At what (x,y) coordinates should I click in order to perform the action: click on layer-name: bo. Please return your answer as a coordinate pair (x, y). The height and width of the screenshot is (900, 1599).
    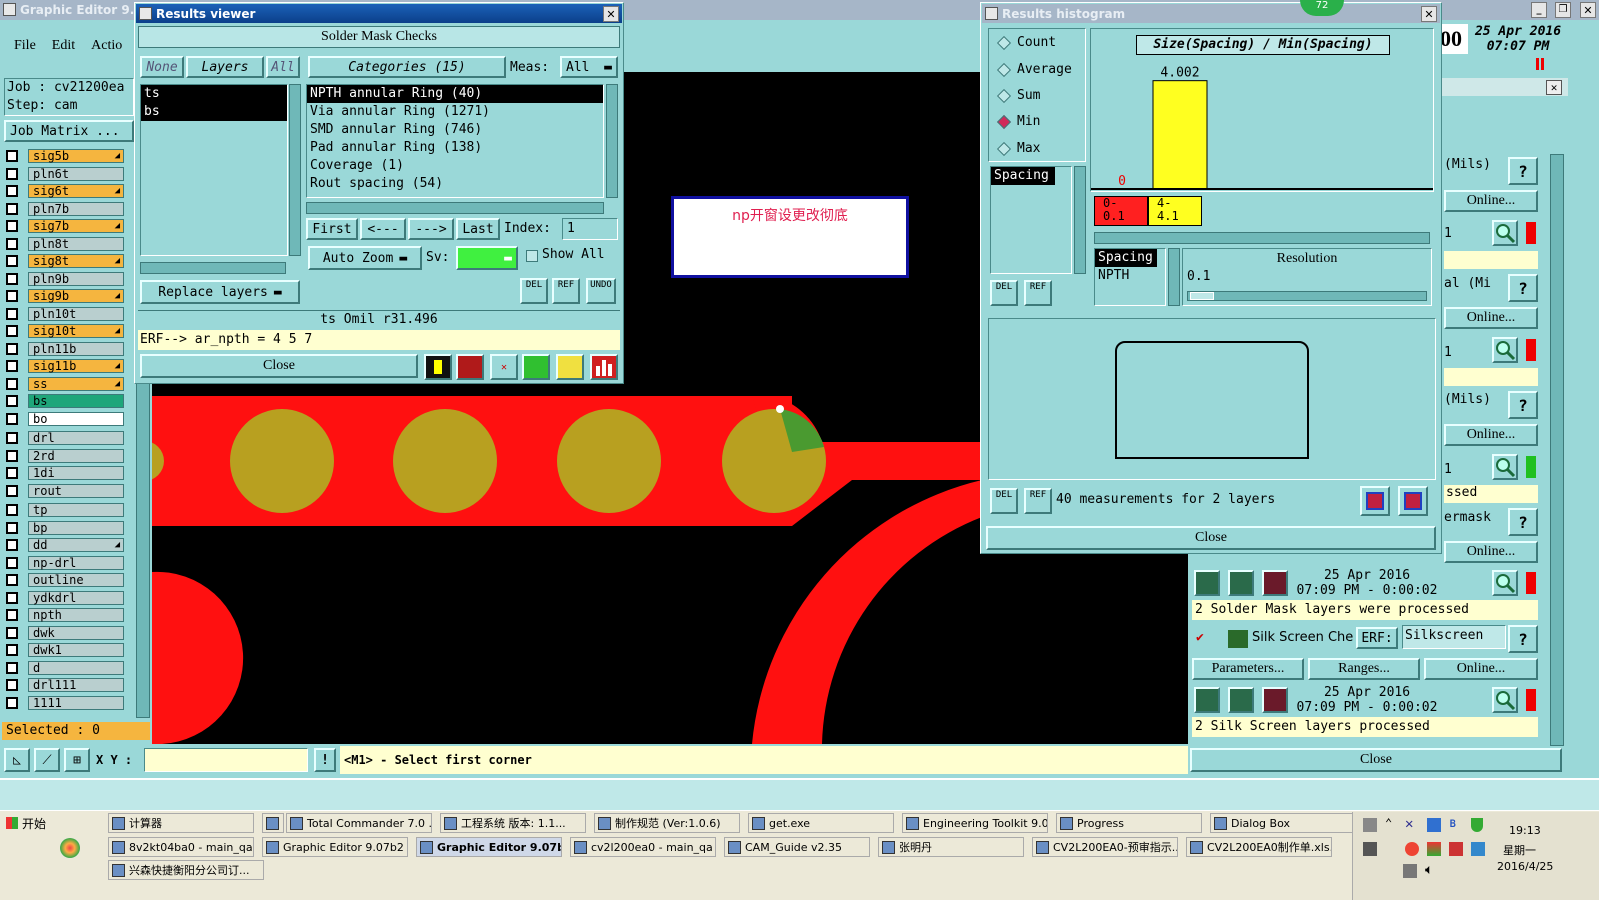
    Looking at the image, I should click on (76, 418).